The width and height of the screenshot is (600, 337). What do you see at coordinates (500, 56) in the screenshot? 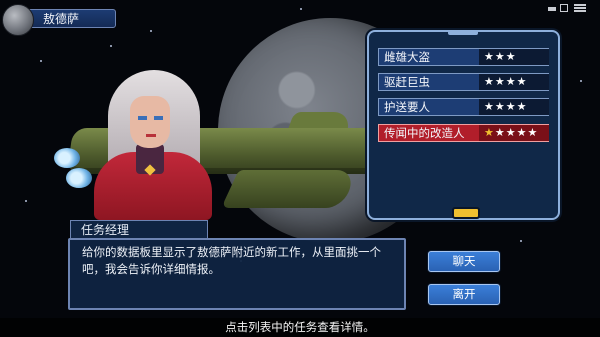
I see `difficulty-stars: ★★★` at bounding box center [500, 56].